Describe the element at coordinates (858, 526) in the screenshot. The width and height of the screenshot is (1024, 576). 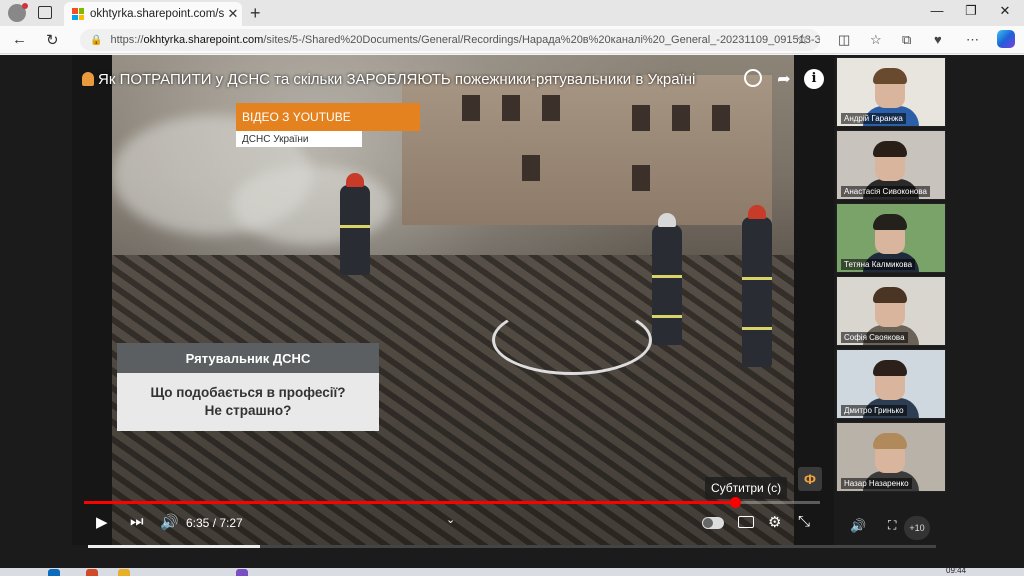
I see `speaker-volume-icon: 🔊` at that location.